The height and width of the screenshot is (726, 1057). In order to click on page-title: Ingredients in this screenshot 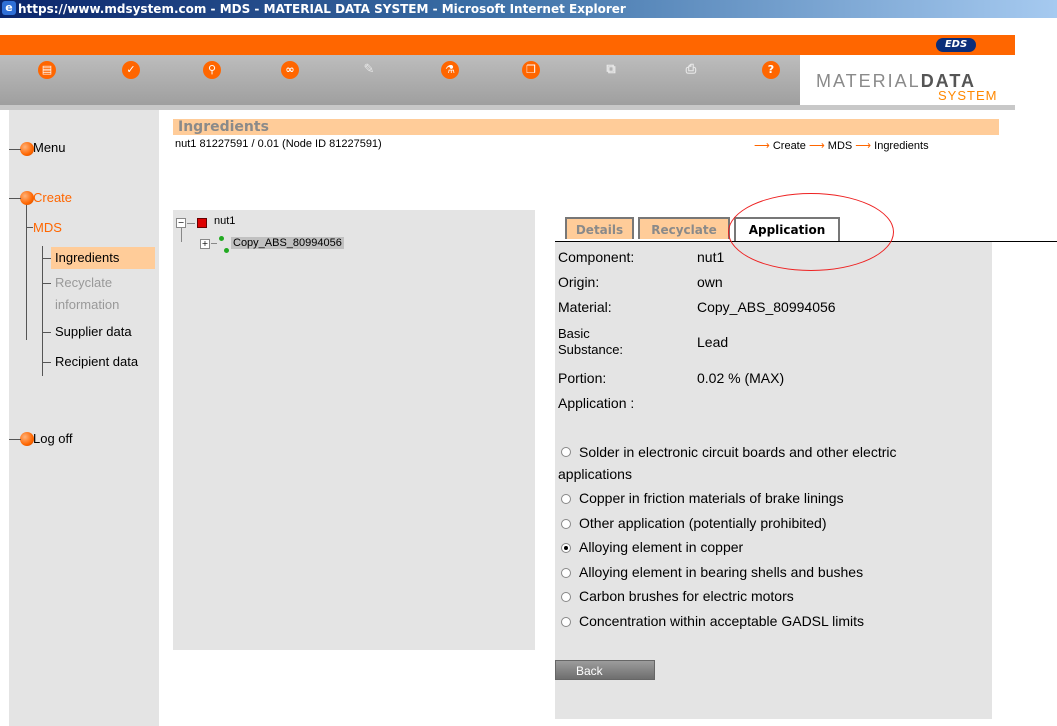, I will do `click(223, 127)`.